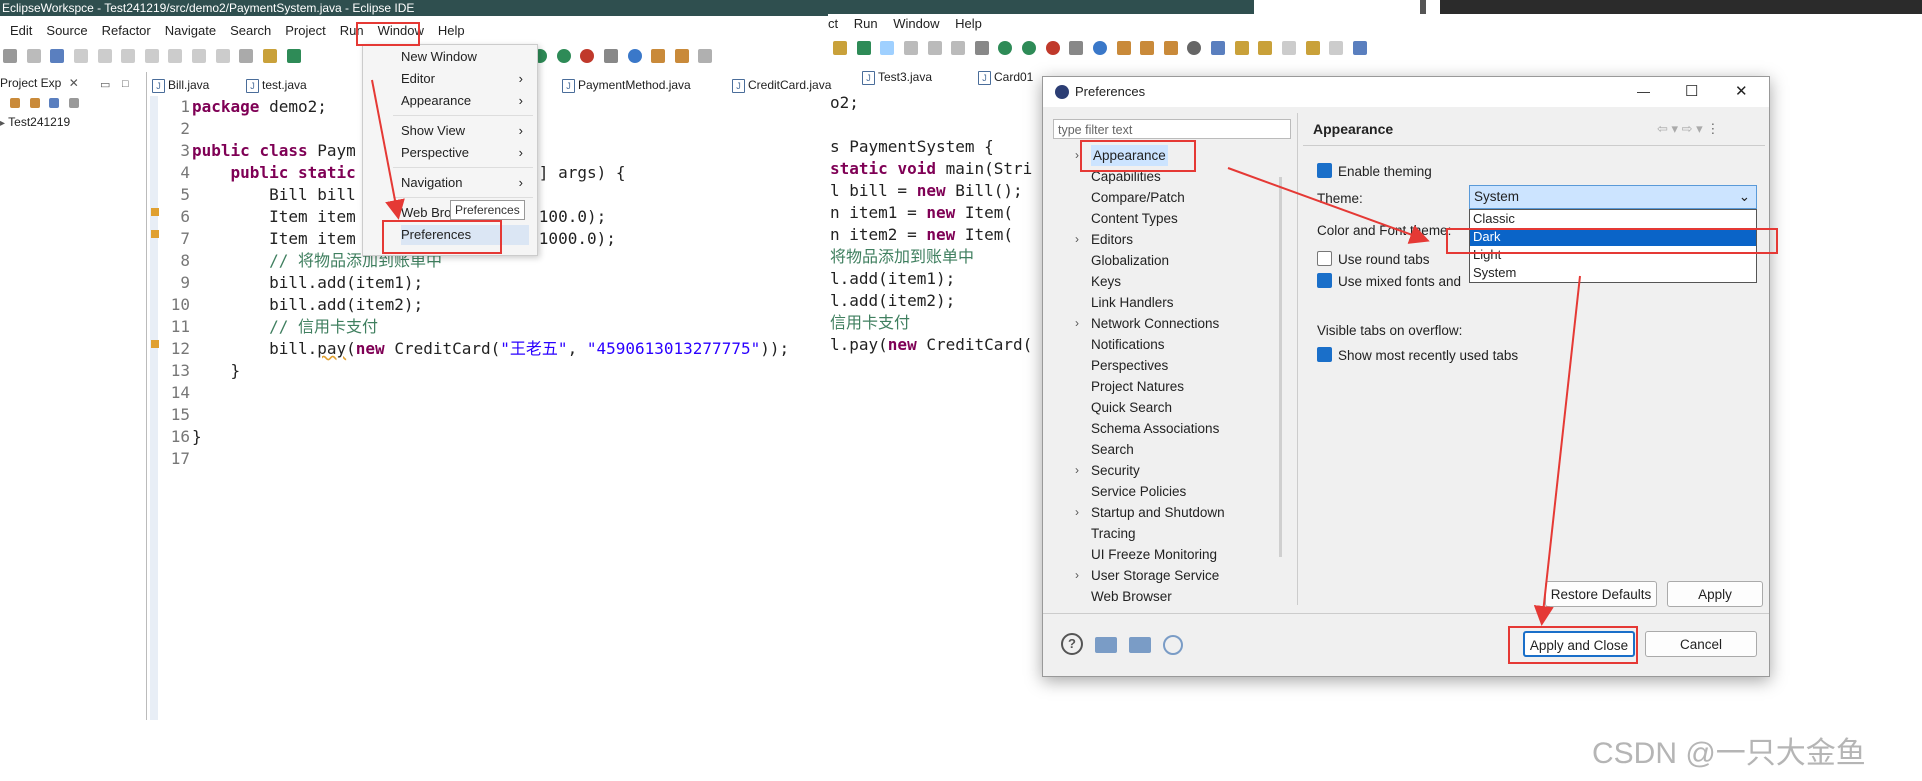 This screenshot has height=781, width=1922. Describe the element at coordinates (1643, 92) in the screenshot. I see `minimize-window-icon: —` at that location.